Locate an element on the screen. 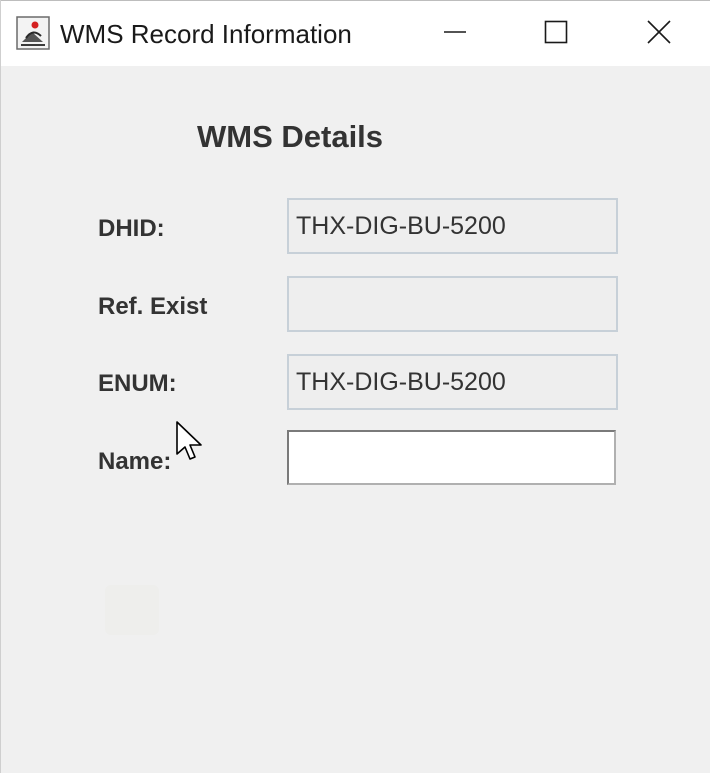  ref-exist-label: Ref. Exist is located at coordinates (153, 306).